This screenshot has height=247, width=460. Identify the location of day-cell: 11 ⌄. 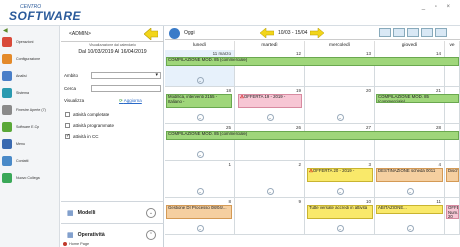
(410, 216).